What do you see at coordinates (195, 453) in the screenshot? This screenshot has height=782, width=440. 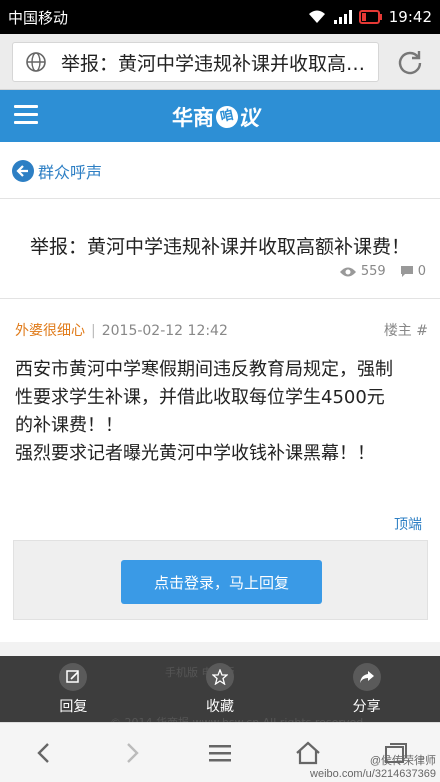 I see `body-line: 强烈要求记者曝光黄河中学收钱补课黑幕！！` at bounding box center [195, 453].